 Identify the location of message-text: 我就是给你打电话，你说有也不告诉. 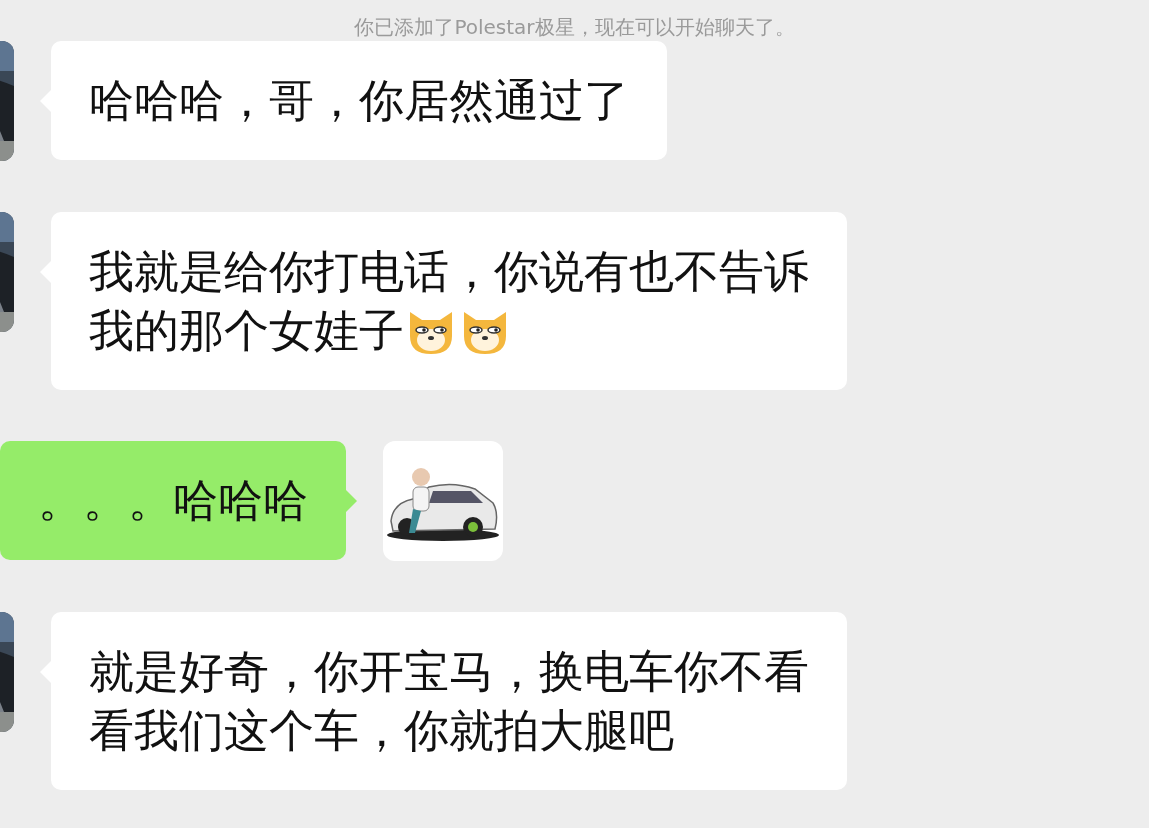
(449, 272).